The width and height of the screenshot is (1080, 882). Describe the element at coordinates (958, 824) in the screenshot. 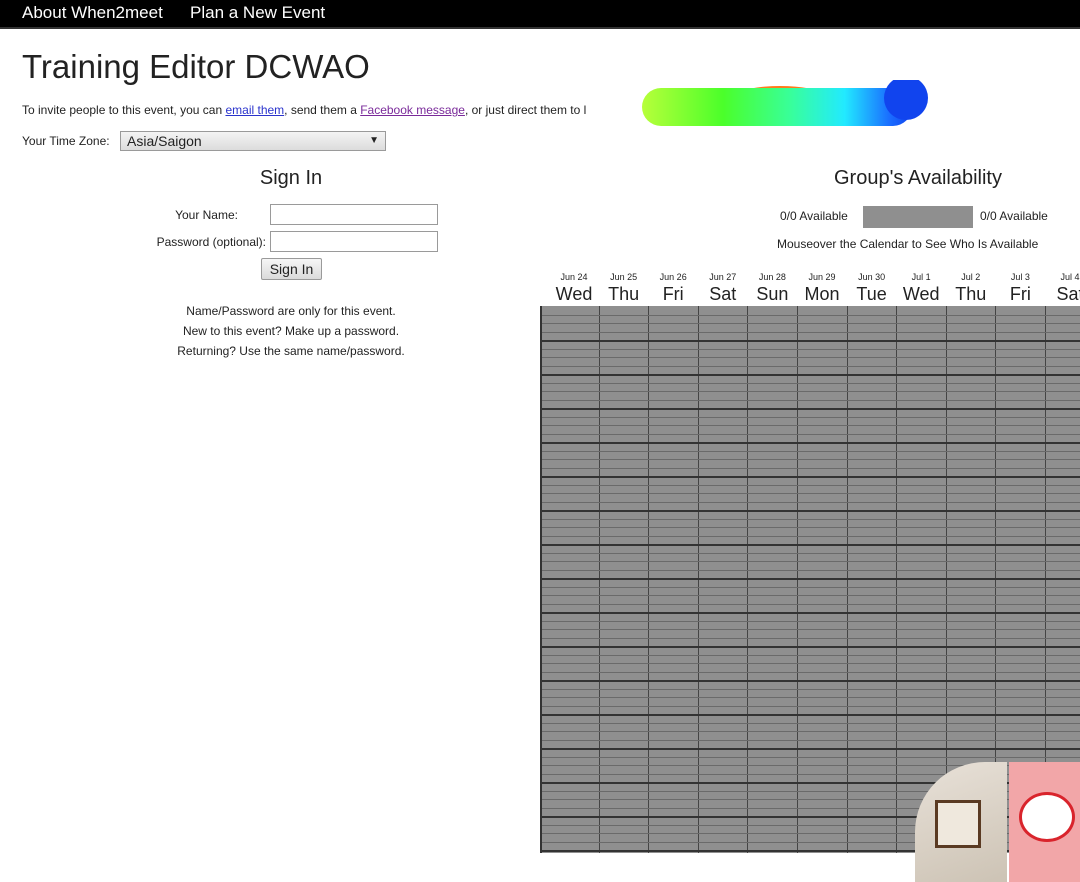

I see `wall-picture` at that location.